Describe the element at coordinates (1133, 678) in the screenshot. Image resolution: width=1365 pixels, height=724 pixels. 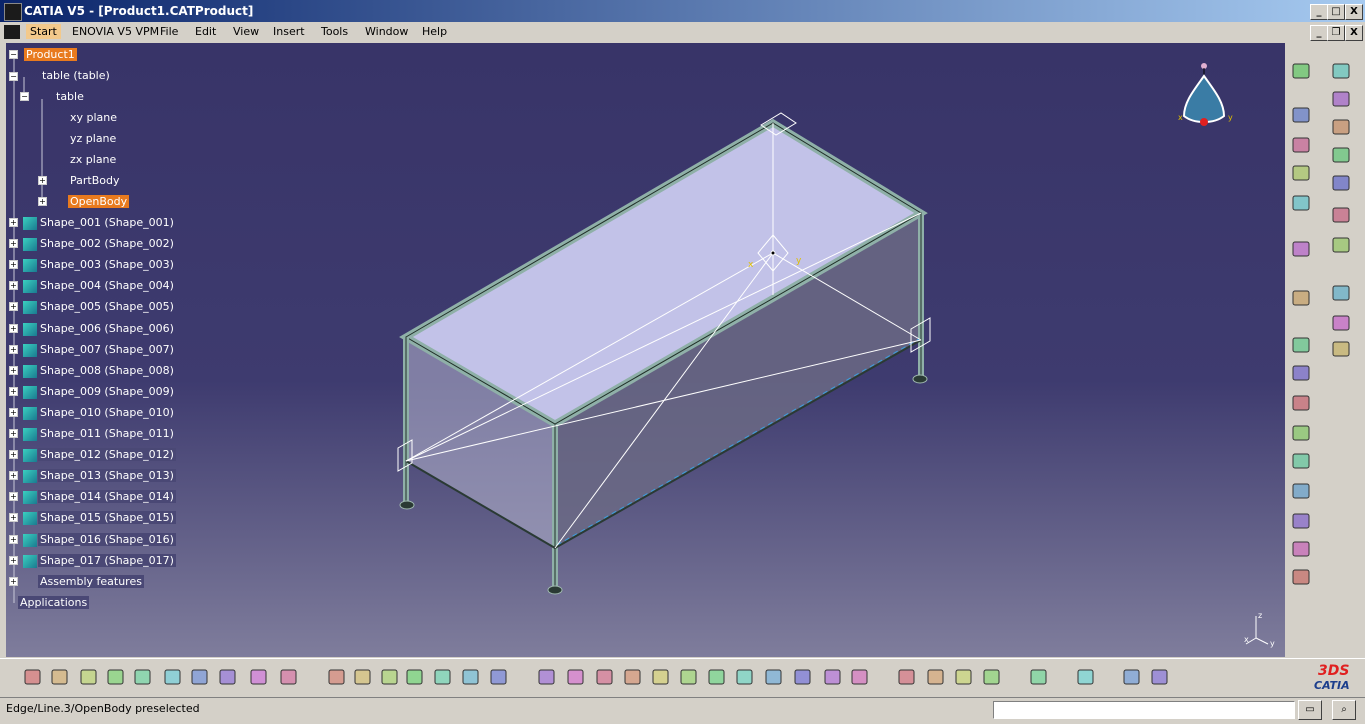
I see `measure-item-icon` at that location.